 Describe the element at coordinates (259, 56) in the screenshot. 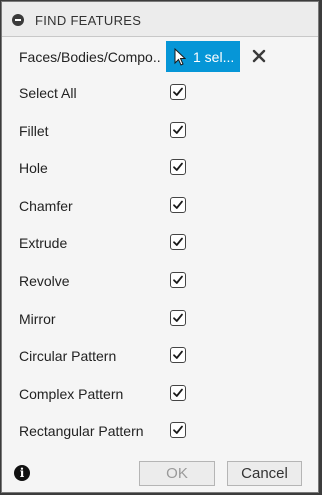

I see `clear-selection-icon` at that location.